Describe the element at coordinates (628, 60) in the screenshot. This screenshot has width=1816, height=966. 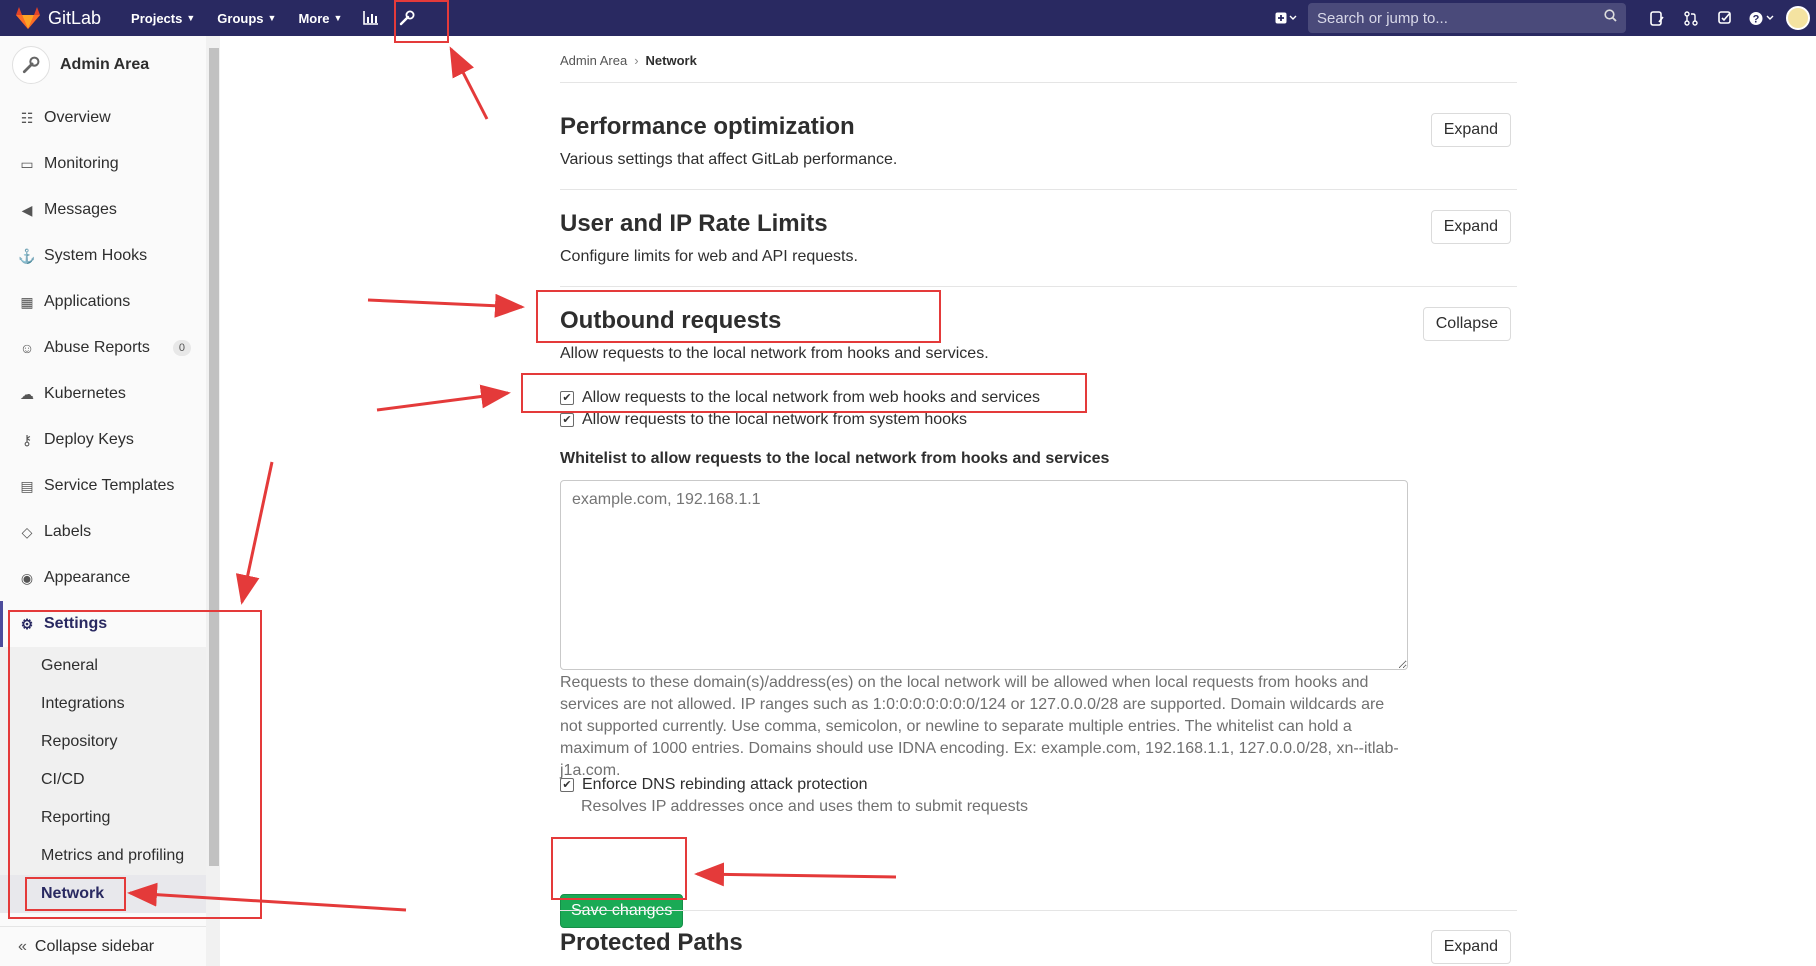
I see `breadcrumb: Admin Area › Network` at that location.